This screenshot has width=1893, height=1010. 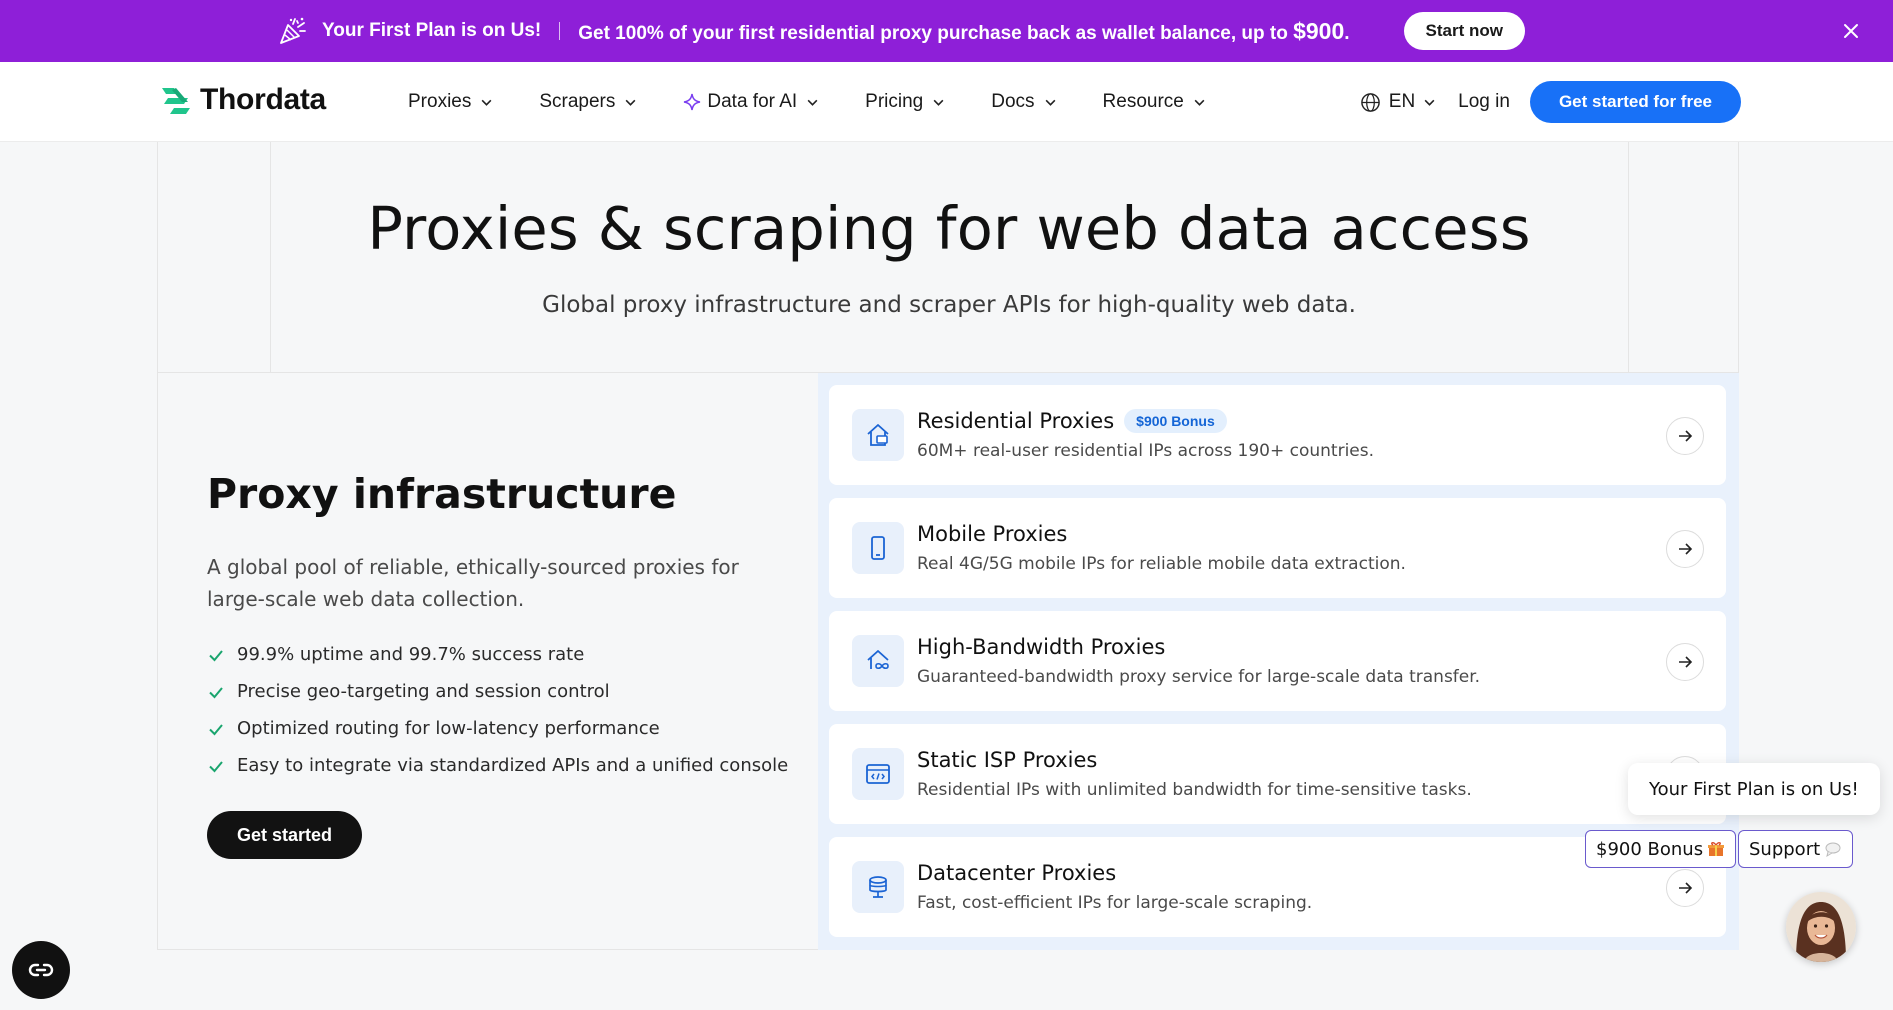 What do you see at coordinates (1484, 102) in the screenshot?
I see `login-link: Log in` at bounding box center [1484, 102].